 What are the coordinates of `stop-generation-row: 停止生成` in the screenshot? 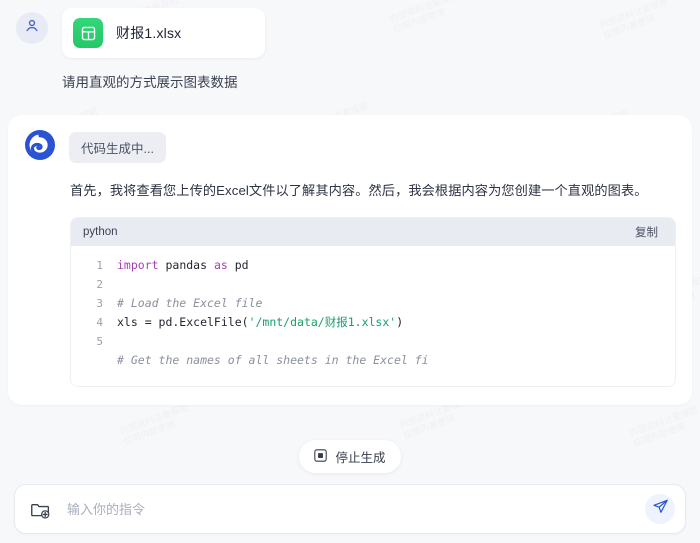 It's located at (350, 456).